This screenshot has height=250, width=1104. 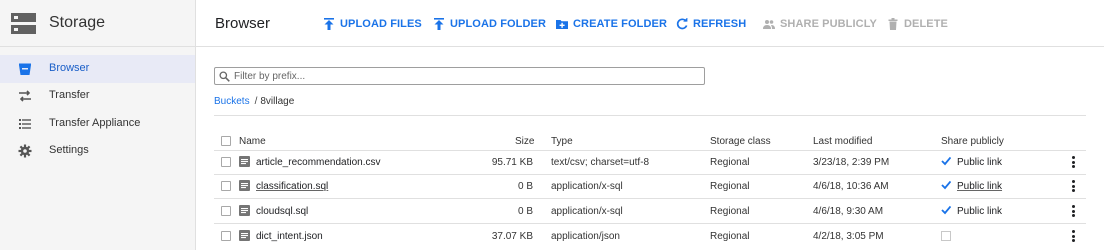 I want to click on trash-icon, so click(x=893, y=24).